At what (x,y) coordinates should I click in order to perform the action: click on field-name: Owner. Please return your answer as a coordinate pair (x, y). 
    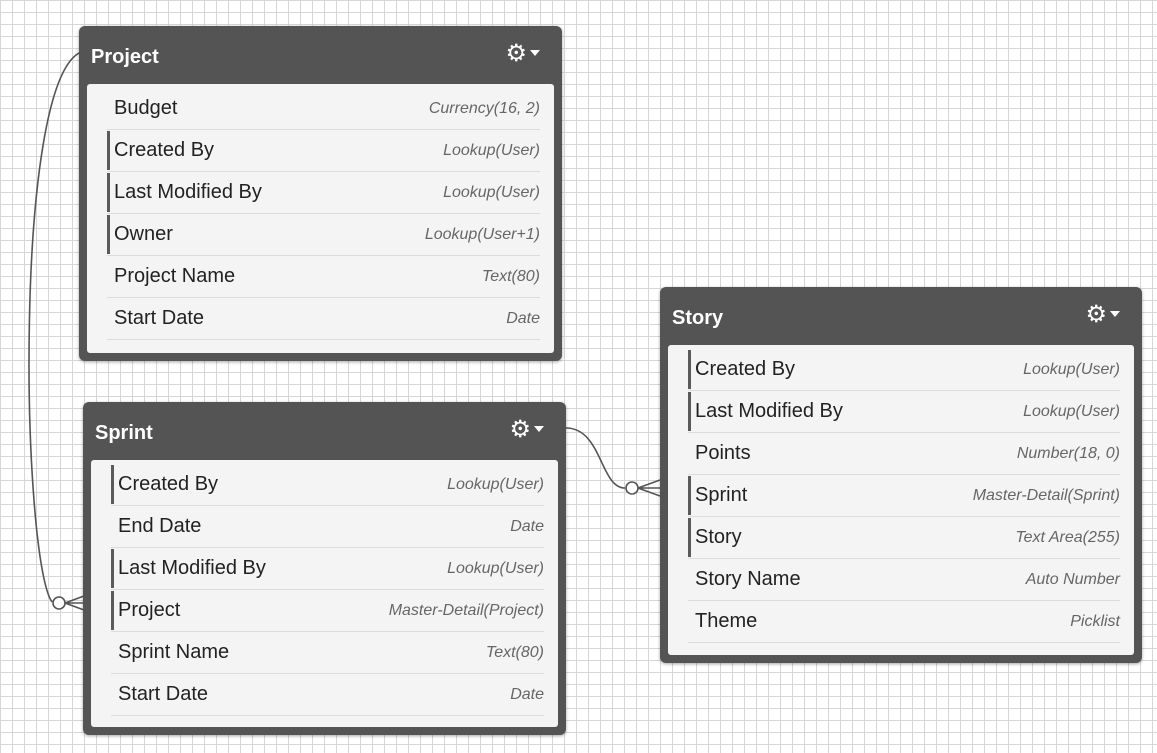
    Looking at the image, I should click on (143, 234).